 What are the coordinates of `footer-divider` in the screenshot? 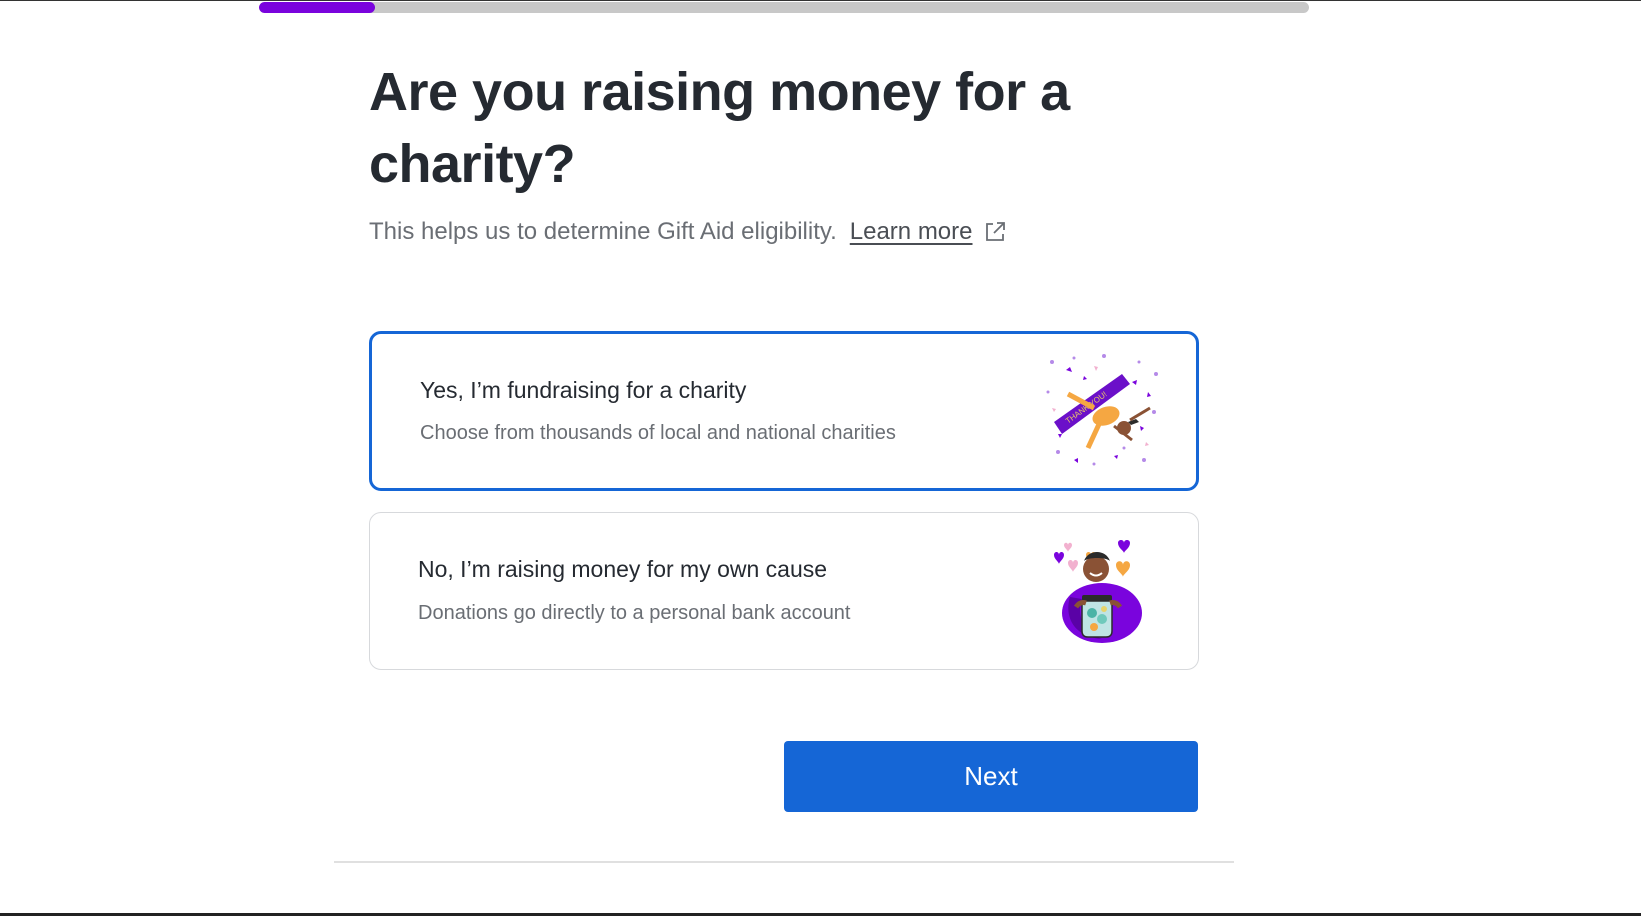 It's located at (784, 862).